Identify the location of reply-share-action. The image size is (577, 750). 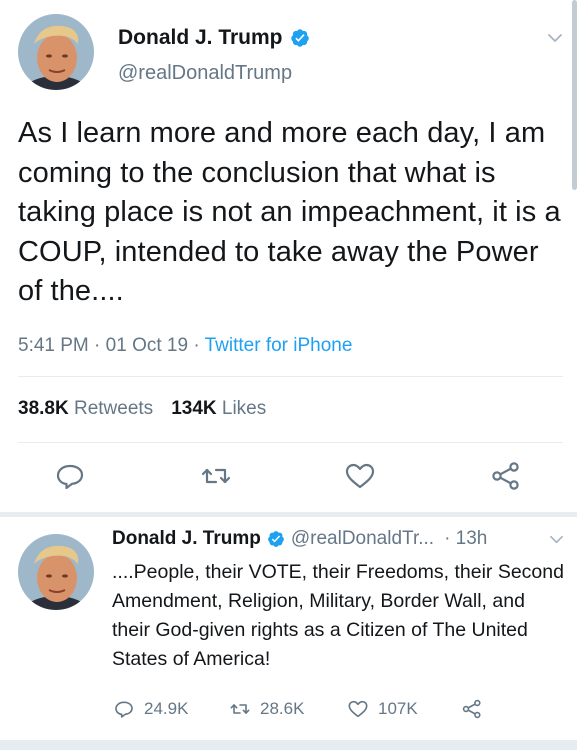
(472, 709).